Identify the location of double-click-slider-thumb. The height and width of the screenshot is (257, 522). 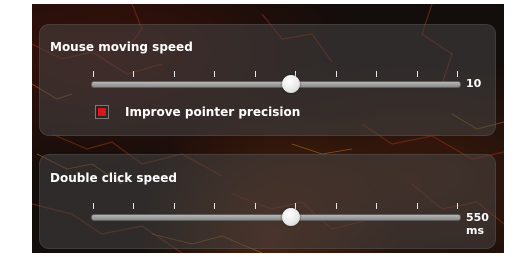
(290, 217).